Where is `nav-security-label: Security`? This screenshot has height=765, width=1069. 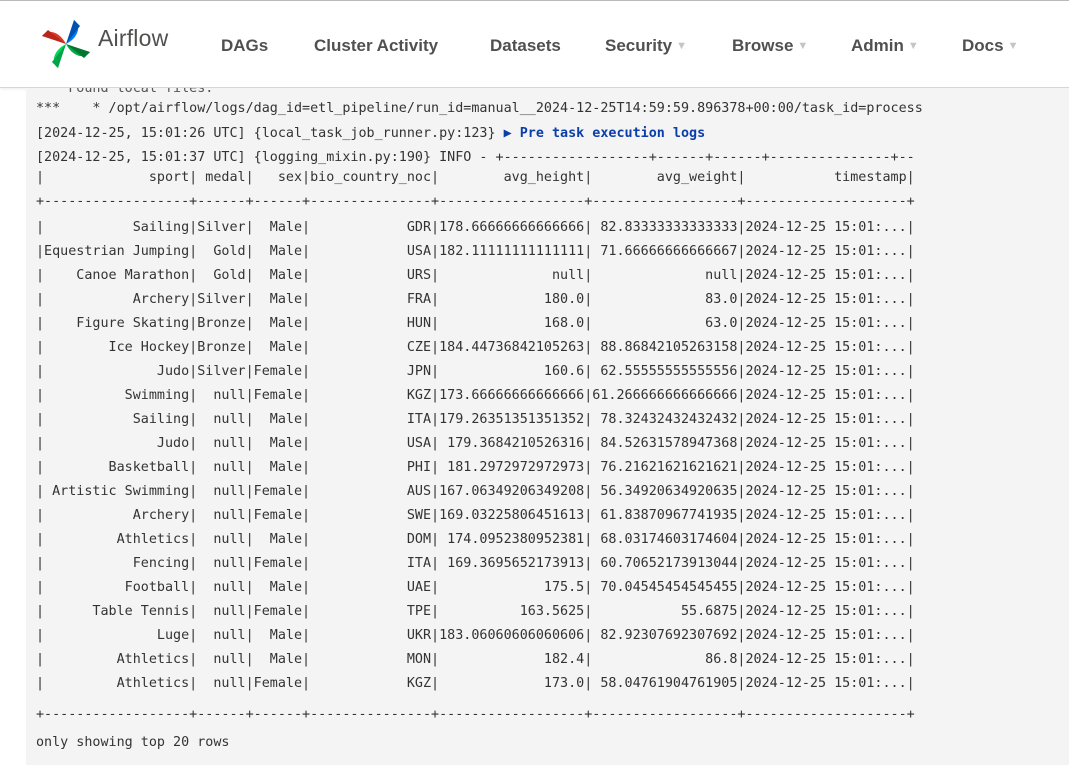
nav-security-label: Security is located at coordinates (639, 45).